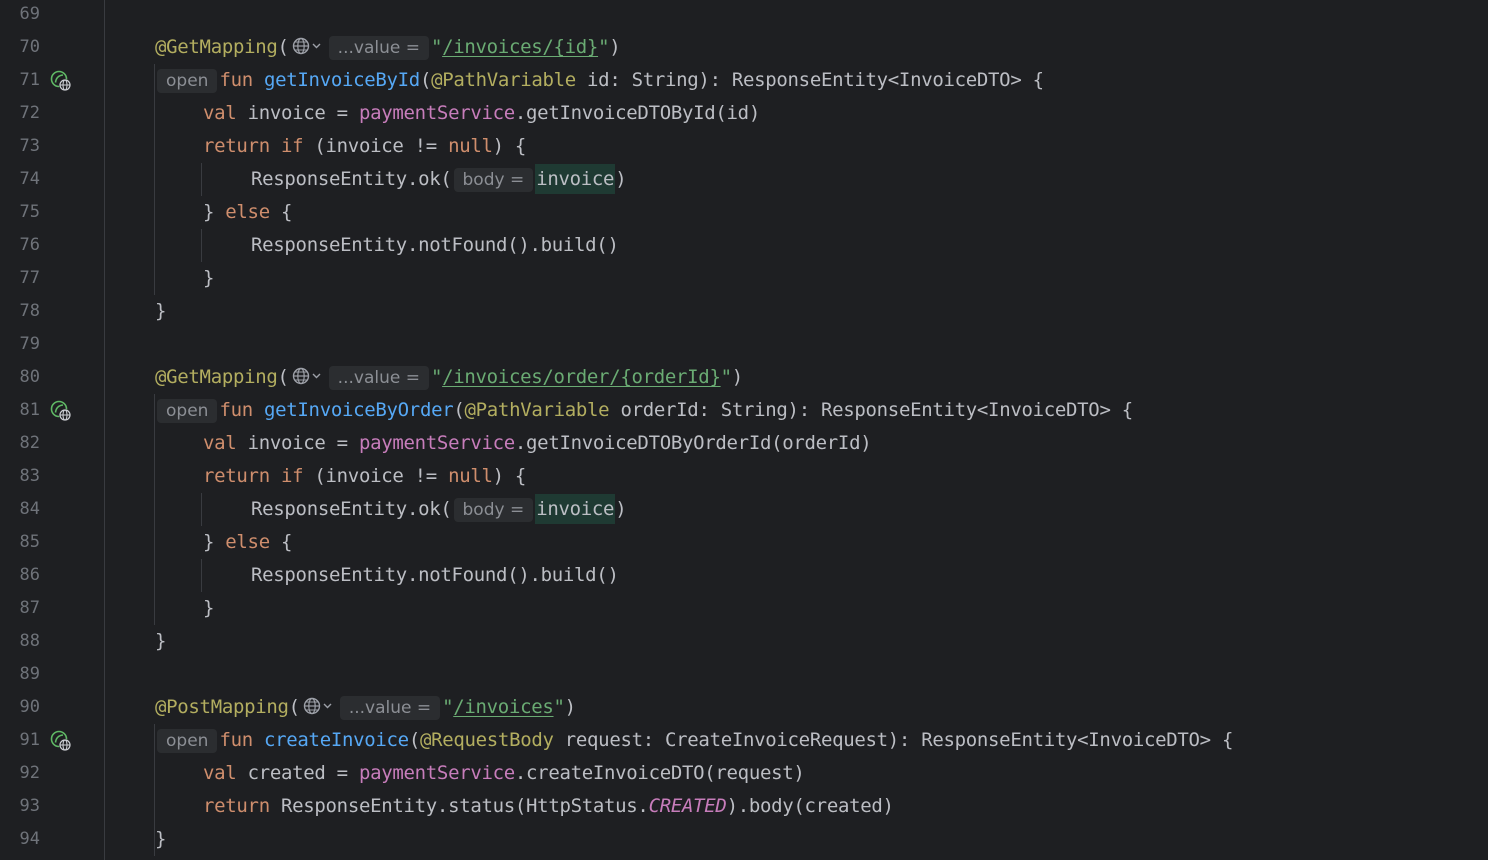 This screenshot has height=860, width=1488. Describe the element at coordinates (222, 707) in the screenshot. I see `code-token: @PostMapping` at that location.